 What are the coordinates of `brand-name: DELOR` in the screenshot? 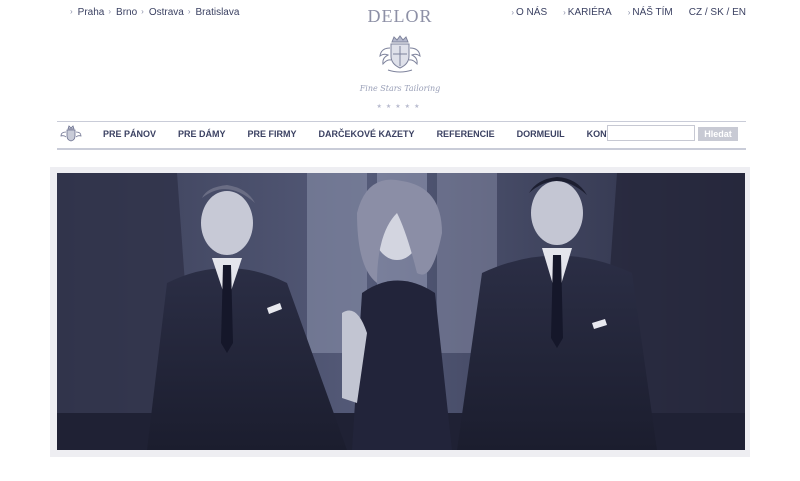 It's located at (400, 16).